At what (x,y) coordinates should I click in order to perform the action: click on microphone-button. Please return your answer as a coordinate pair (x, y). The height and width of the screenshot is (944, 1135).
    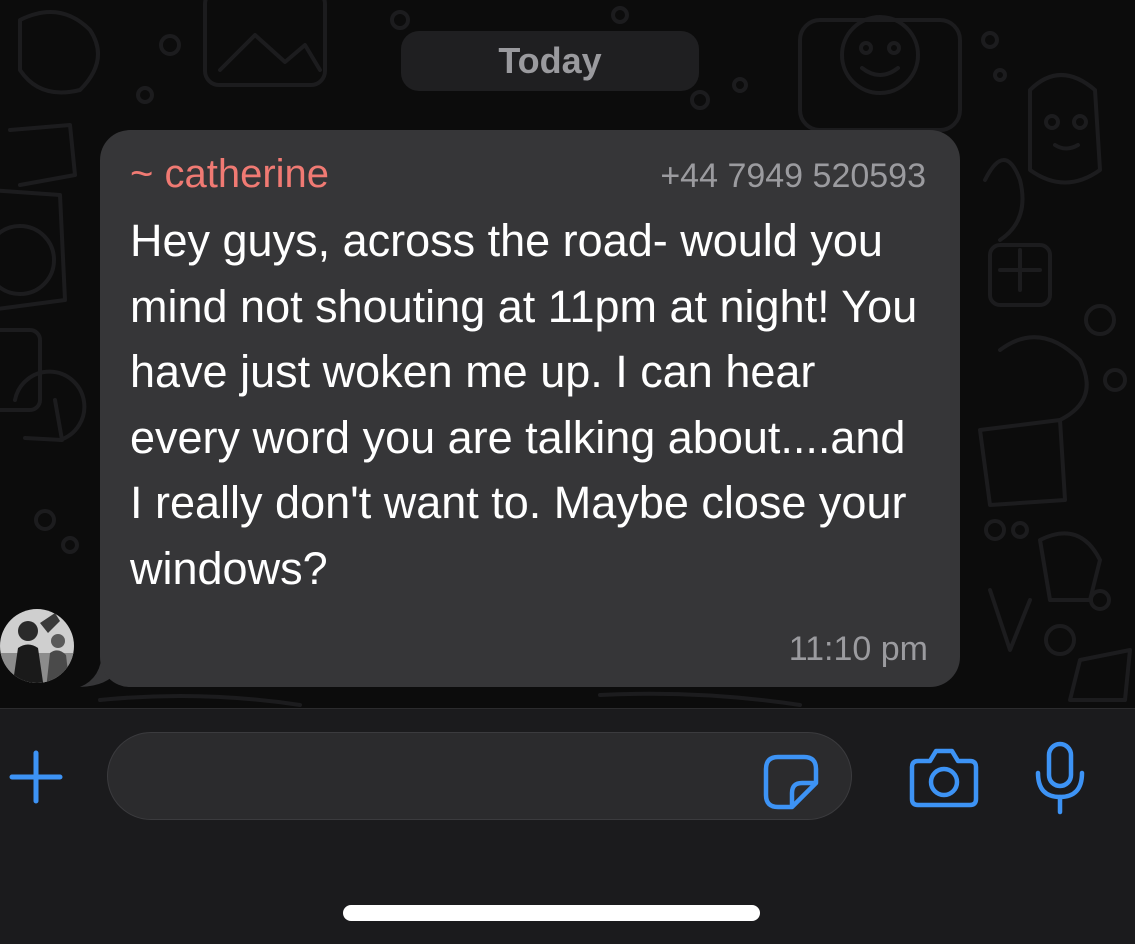
    Looking at the image, I should click on (1060, 778).